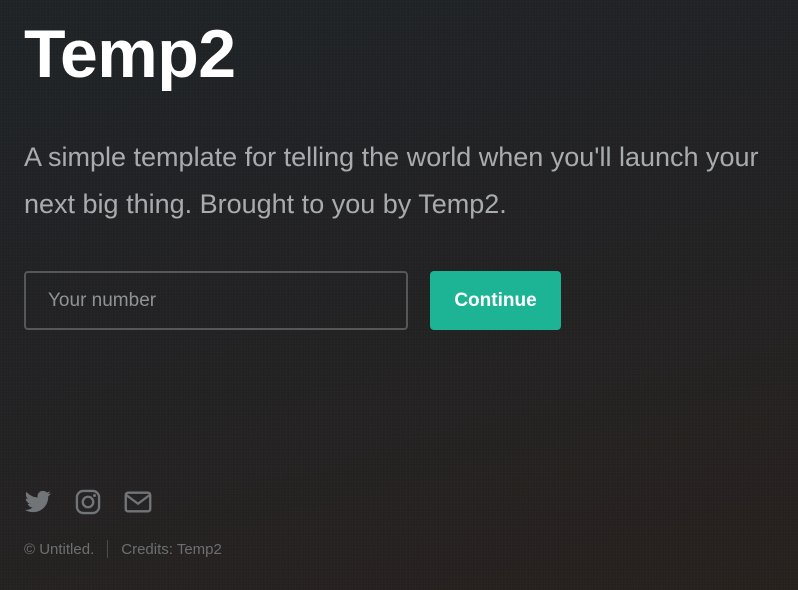  What do you see at coordinates (495, 300) in the screenshot?
I see `continue-button: Continue` at bounding box center [495, 300].